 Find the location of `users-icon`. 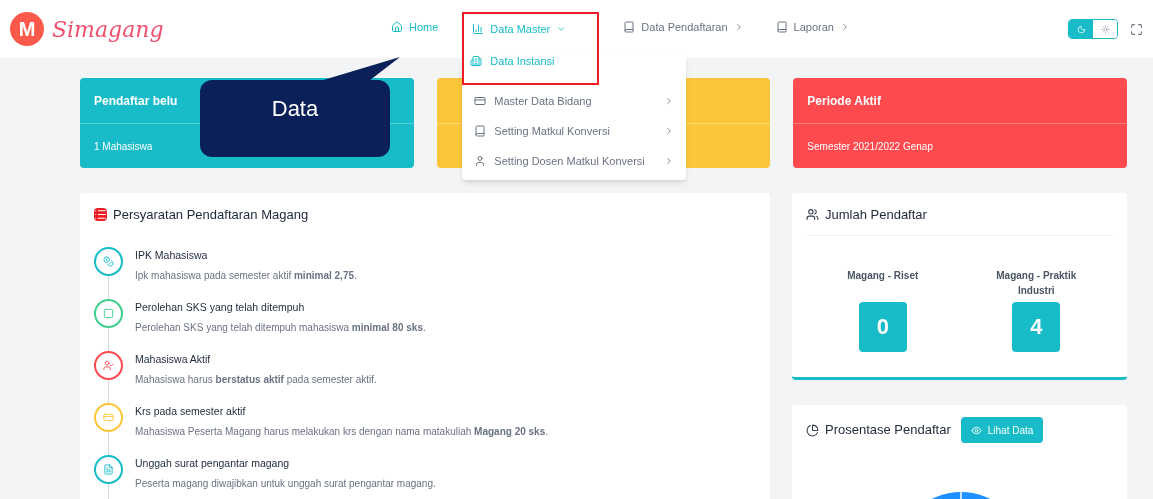

users-icon is located at coordinates (812, 215).